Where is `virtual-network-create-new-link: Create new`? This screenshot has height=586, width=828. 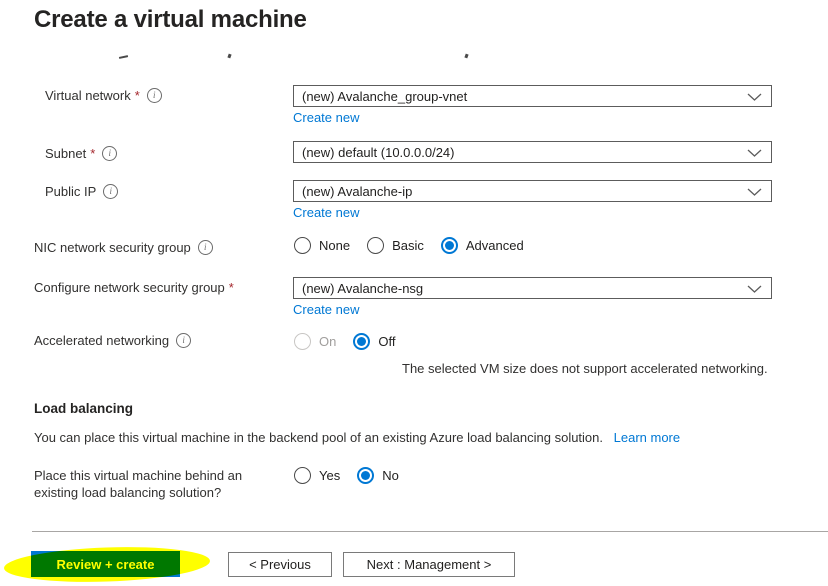 virtual-network-create-new-link: Create new is located at coordinates (326, 117).